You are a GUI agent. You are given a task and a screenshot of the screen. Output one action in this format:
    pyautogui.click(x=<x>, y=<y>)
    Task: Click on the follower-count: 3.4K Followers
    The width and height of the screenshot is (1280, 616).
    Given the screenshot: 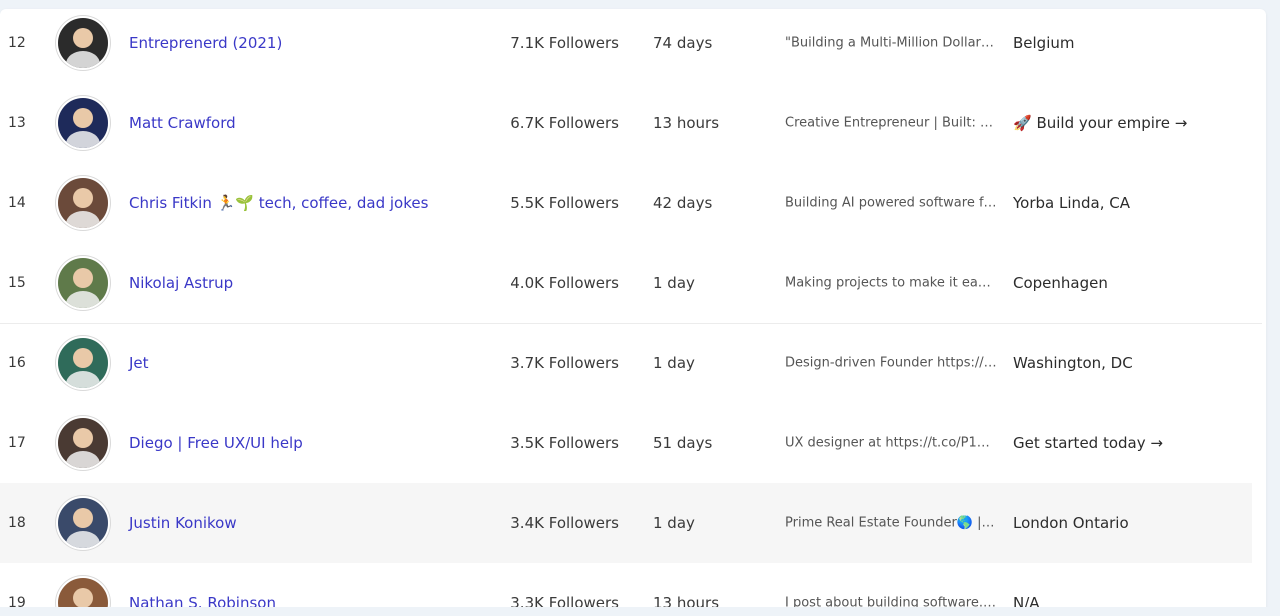 What is the action you would take?
    pyautogui.click(x=564, y=523)
    